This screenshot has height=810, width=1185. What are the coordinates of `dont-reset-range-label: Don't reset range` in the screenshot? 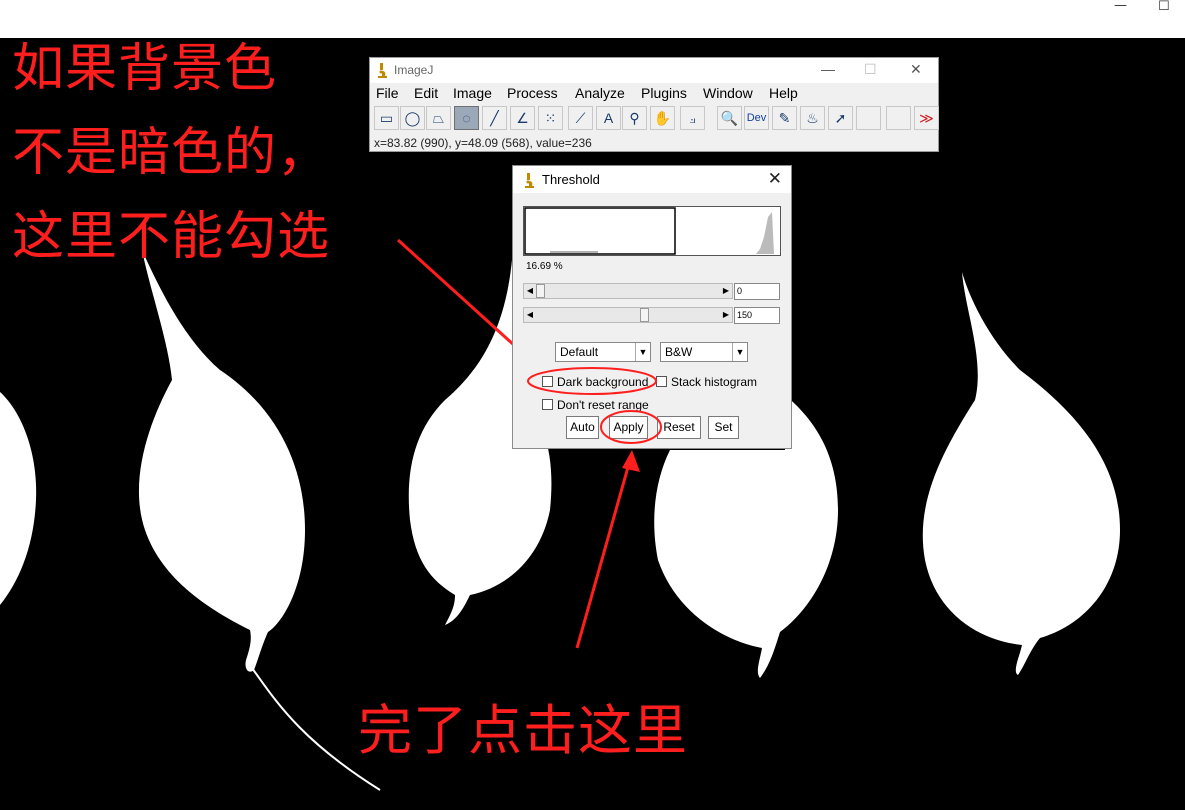 It's located at (603, 405).